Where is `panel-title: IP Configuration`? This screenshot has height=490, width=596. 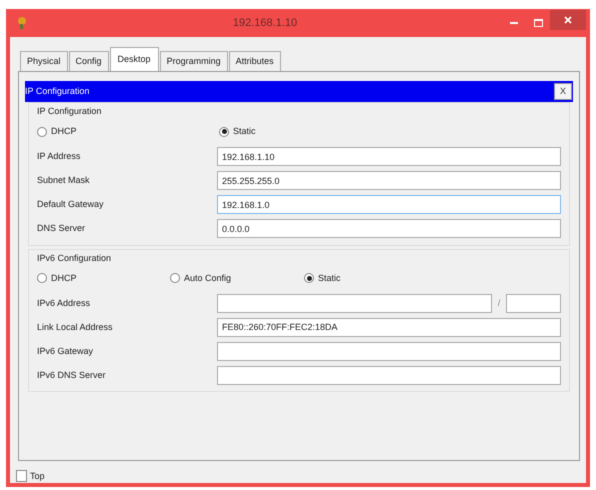 panel-title: IP Configuration is located at coordinates (57, 91).